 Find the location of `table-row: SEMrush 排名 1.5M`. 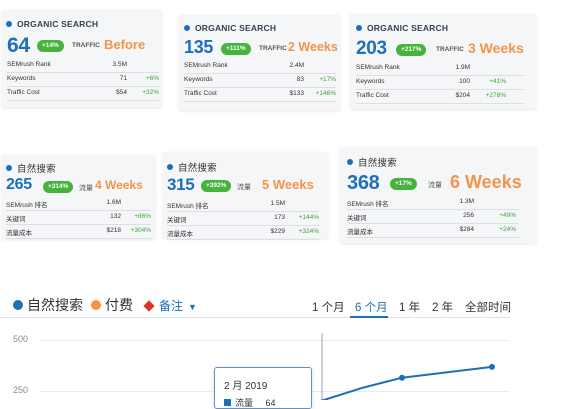

table-row: SEMrush 排名 1.5M is located at coordinates (243, 205).